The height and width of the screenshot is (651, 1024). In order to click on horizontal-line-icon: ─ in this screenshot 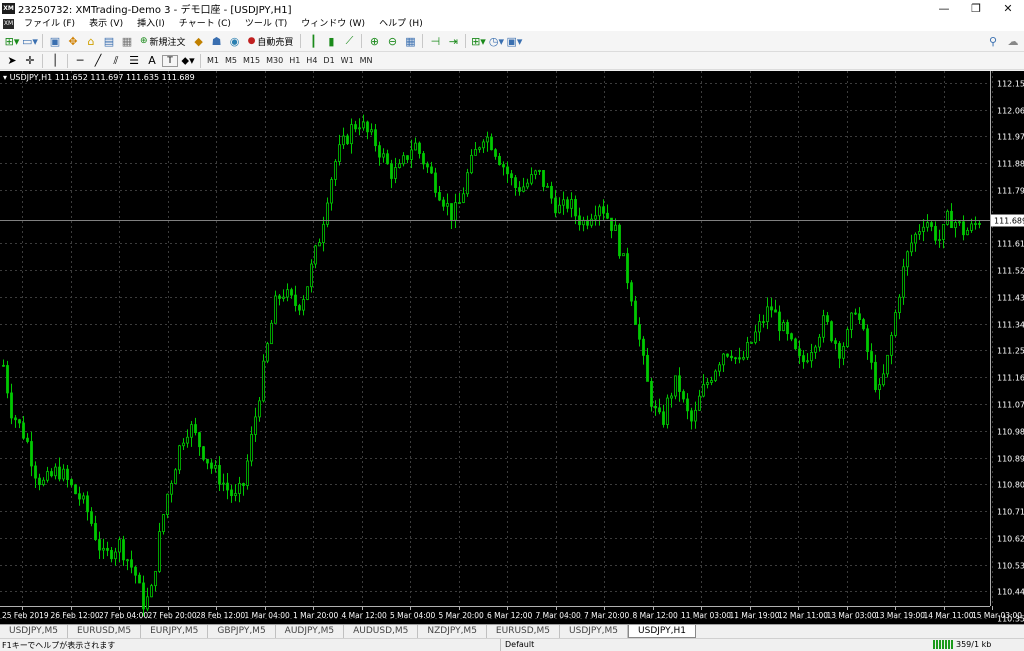, I will do `click(80, 60)`.